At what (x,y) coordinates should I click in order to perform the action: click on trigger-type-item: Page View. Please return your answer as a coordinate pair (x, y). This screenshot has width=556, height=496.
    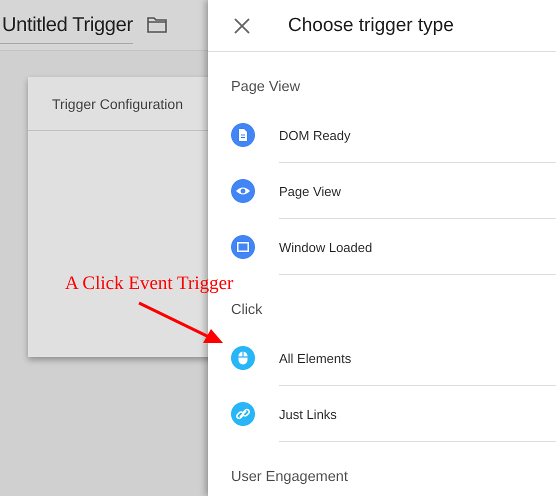
    Looking at the image, I should click on (417, 191).